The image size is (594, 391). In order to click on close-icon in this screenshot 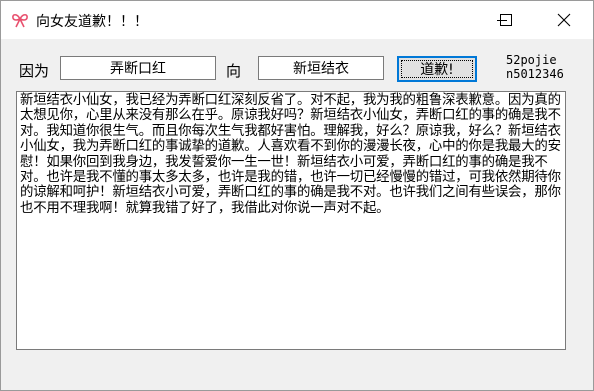, I will do `click(564, 20)`.